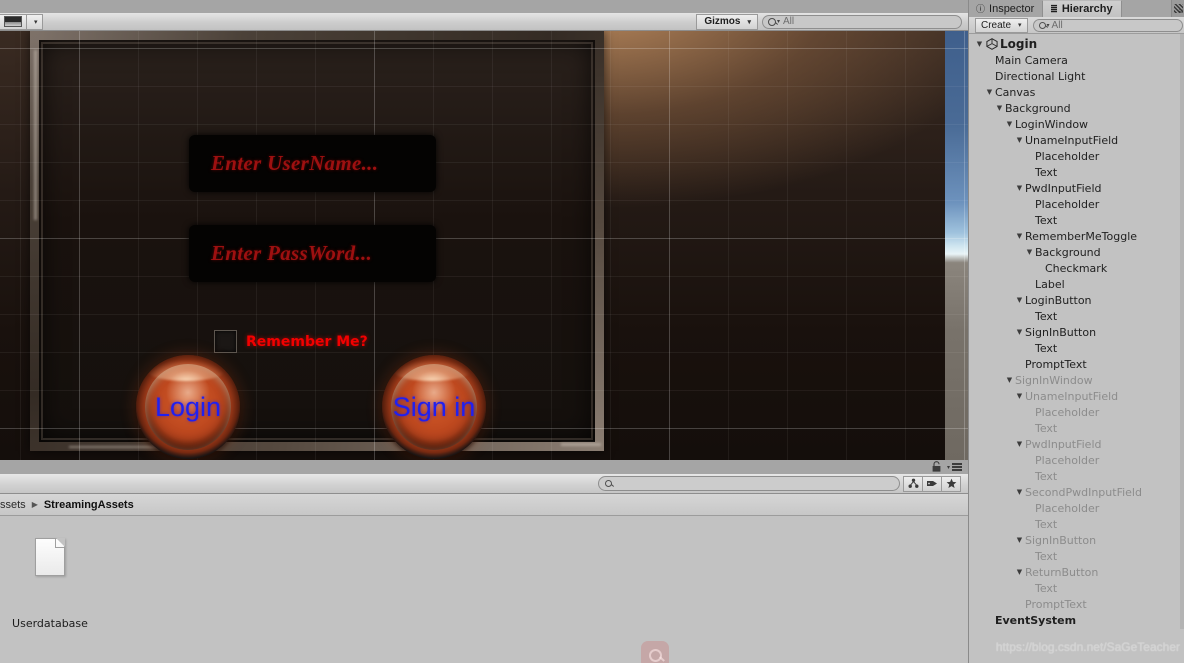 This screenshot has width=1184, height=663. I want to click on hierarchy-node-loginwindow-5: ▼ LoginWindow, so click(1076, 124).